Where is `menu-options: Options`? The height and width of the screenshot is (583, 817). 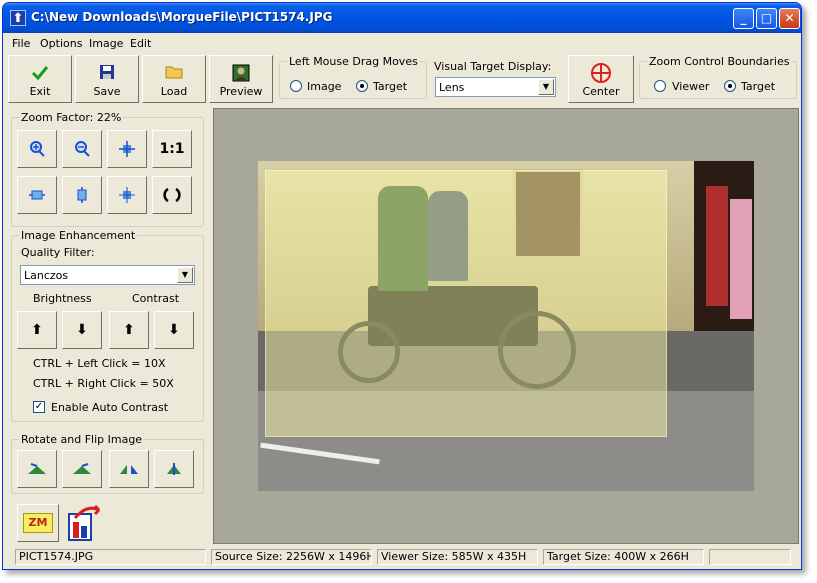
menu-options: Options is located at coordinates (61, 43).